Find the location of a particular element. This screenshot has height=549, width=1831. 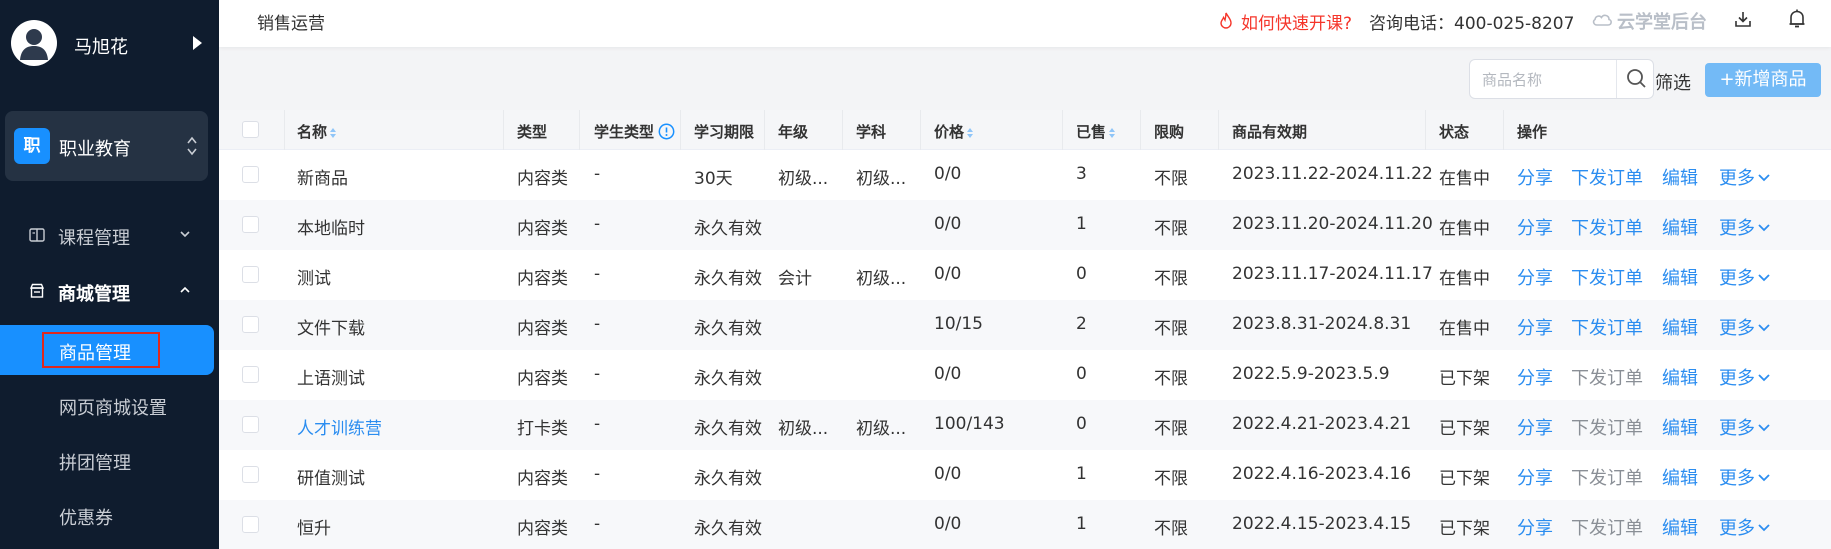

select-all-checkbox is located at coordinates (250, 129).